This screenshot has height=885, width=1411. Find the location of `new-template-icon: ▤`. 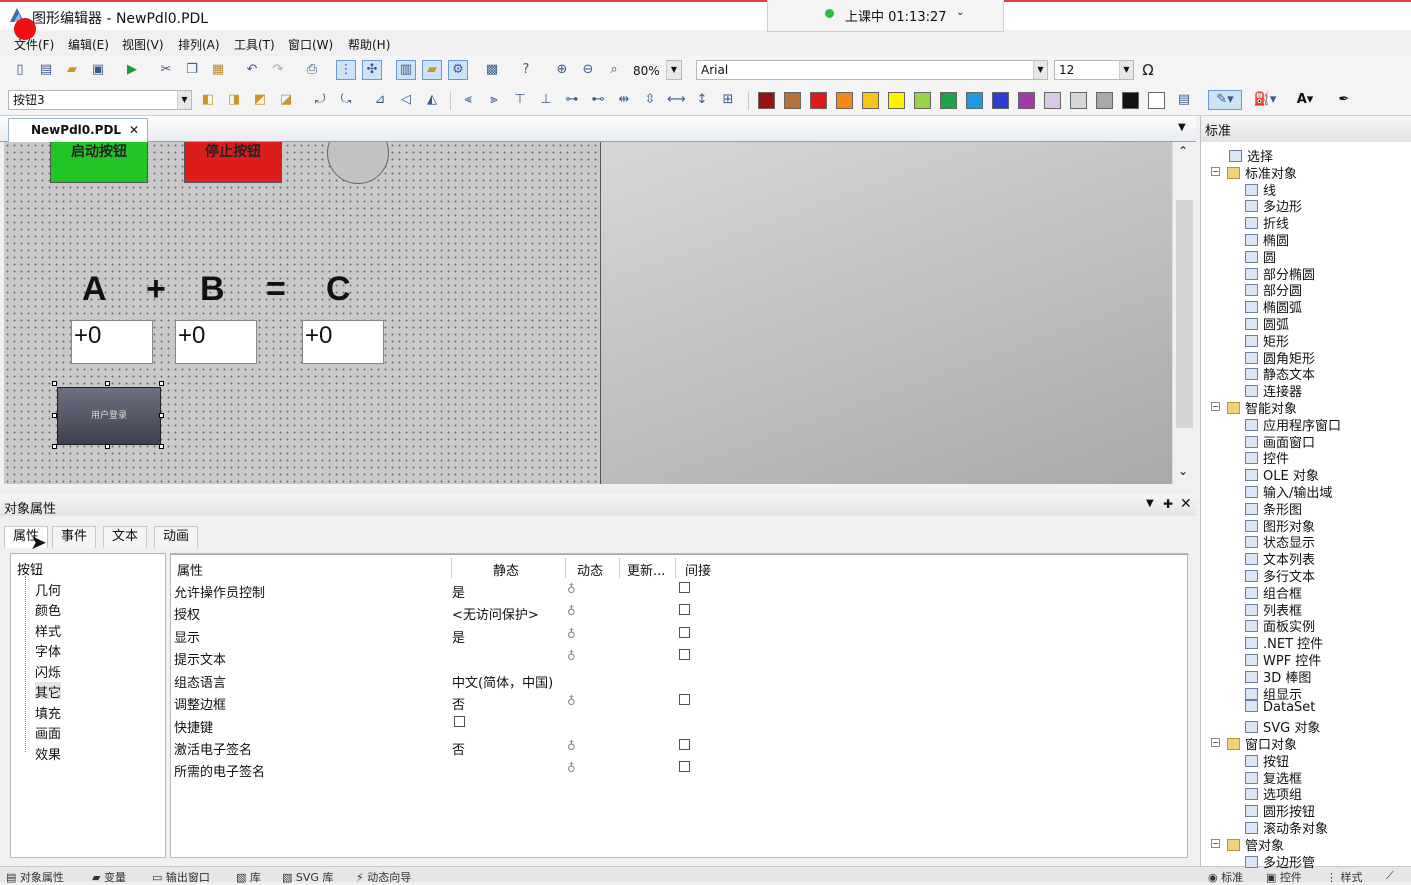

new-template-icon: ▤ is located at coordinates (46, 70).